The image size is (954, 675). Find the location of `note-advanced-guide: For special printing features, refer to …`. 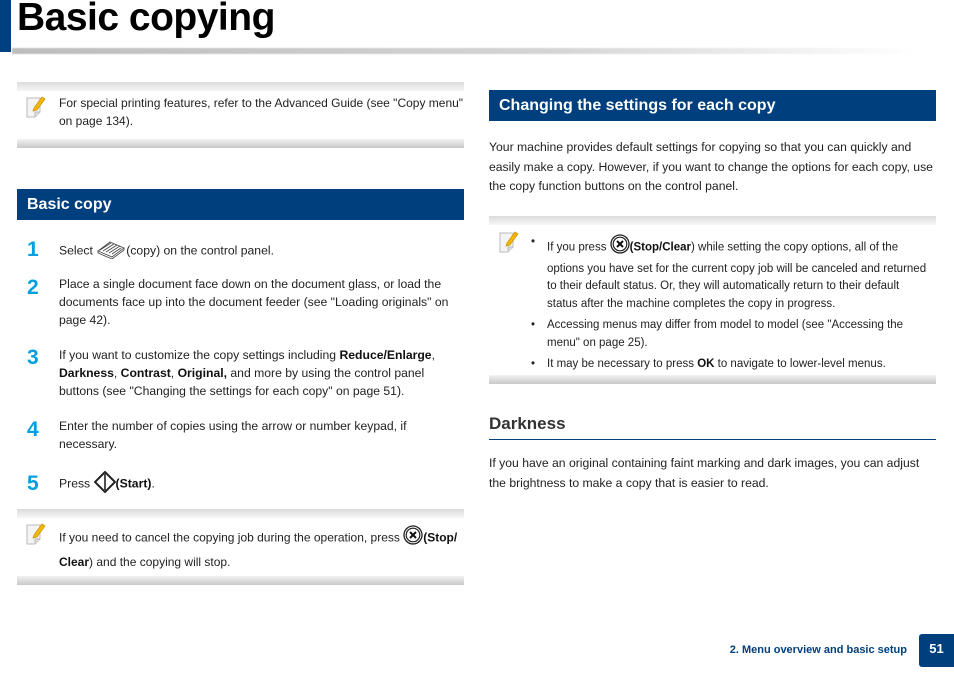

note-advanced-guide: For special printing features, refer to … is located at coordinates (240, 115).